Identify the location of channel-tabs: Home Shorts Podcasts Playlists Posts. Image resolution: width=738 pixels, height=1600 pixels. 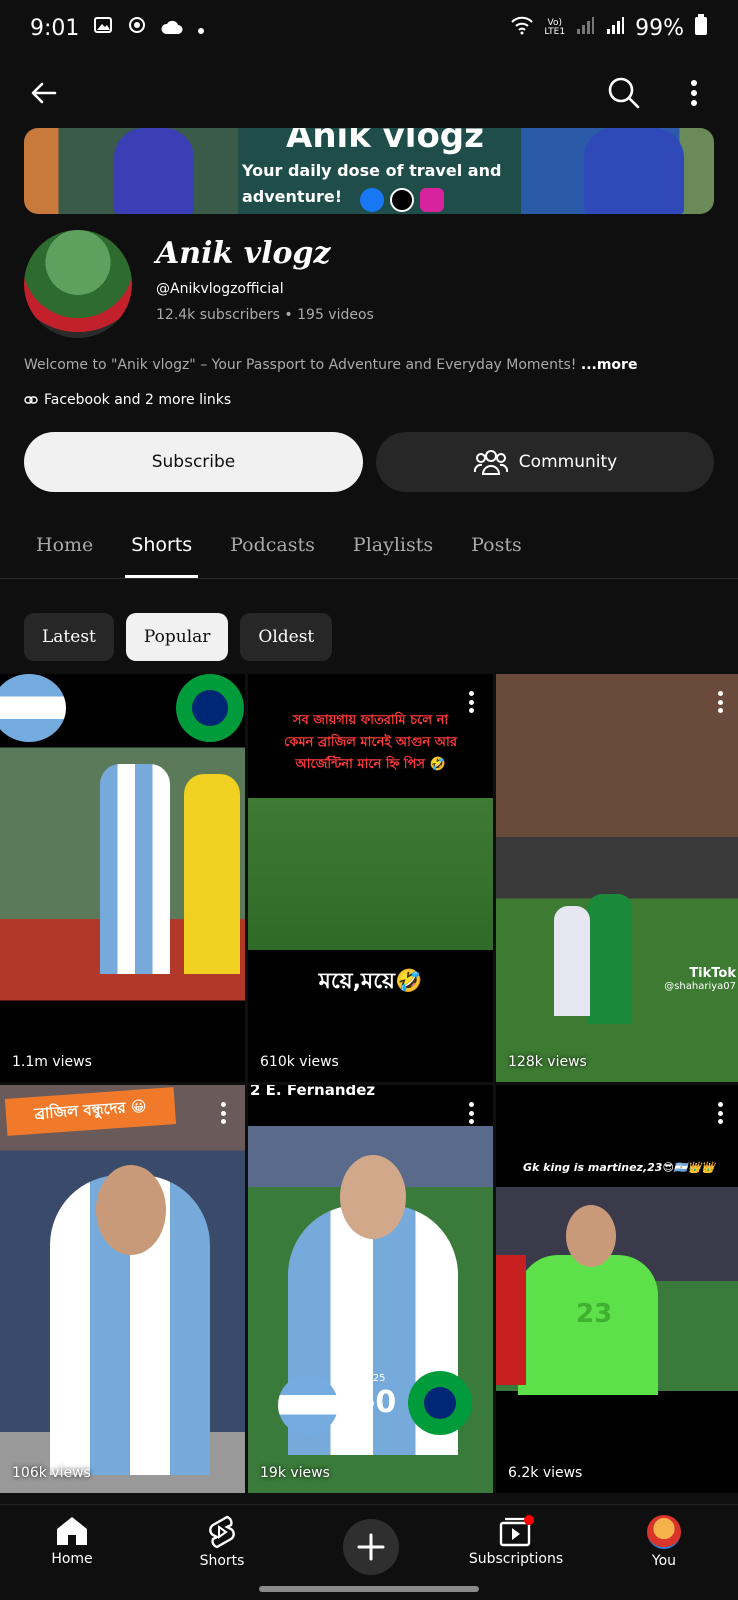
(369, 545).